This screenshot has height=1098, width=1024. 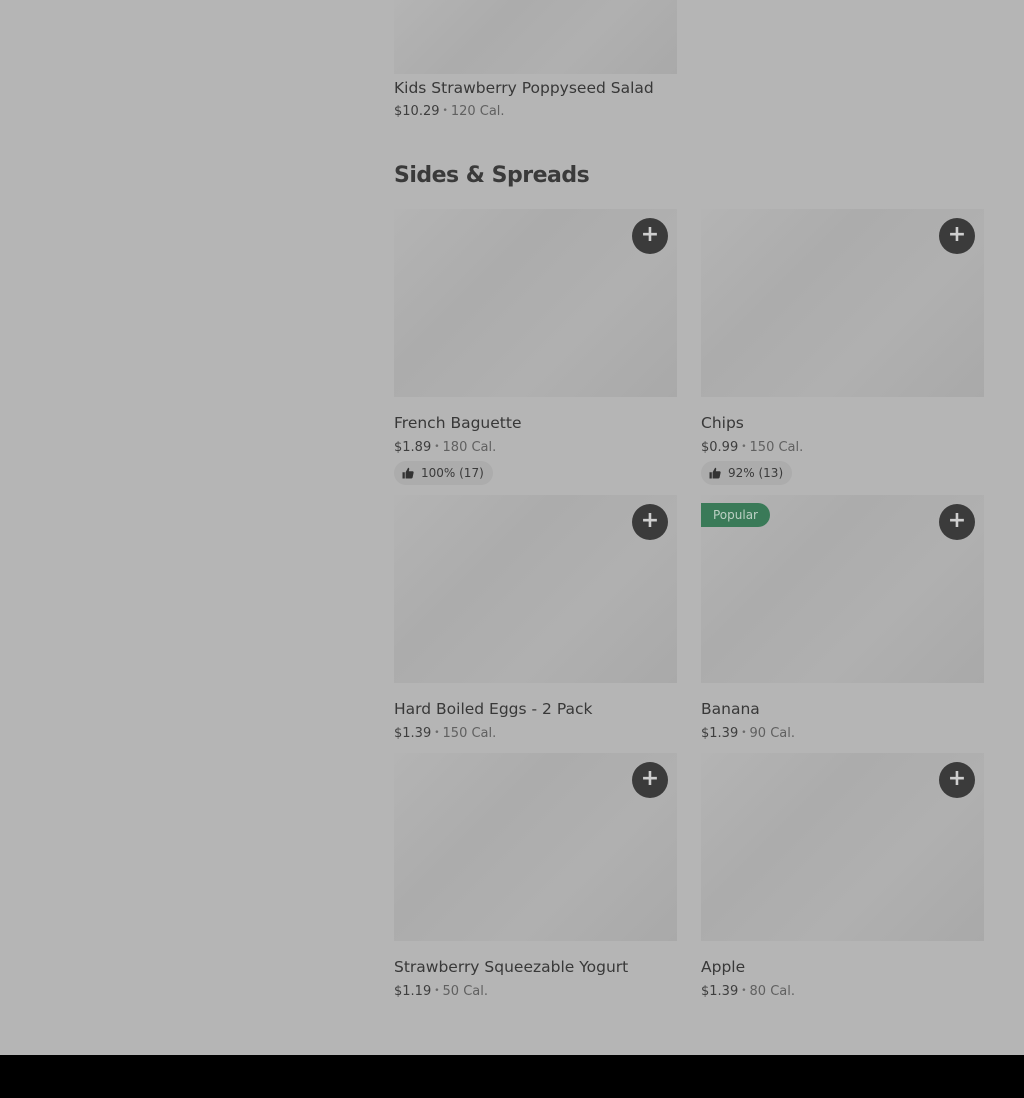 I want to click on rating-text: 100% (17), so click(x=452, y=473).